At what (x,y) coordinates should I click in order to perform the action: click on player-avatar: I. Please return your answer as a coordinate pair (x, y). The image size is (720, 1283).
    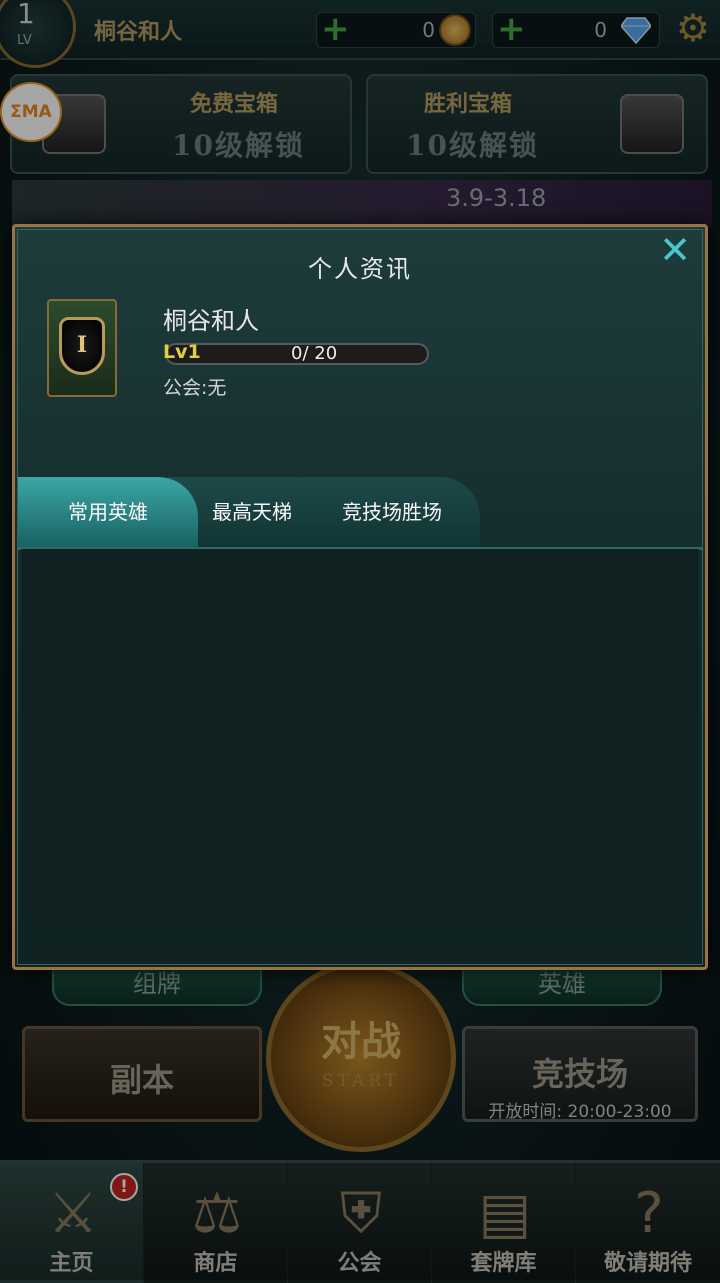
    Looking at the image, I should click on (82, 348).